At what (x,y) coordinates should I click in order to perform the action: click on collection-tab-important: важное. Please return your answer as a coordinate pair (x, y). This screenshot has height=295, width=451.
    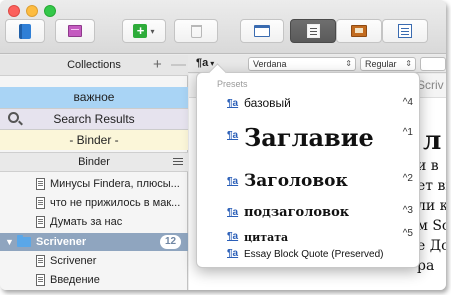
    Looking at the image, I should click on (94, 97).